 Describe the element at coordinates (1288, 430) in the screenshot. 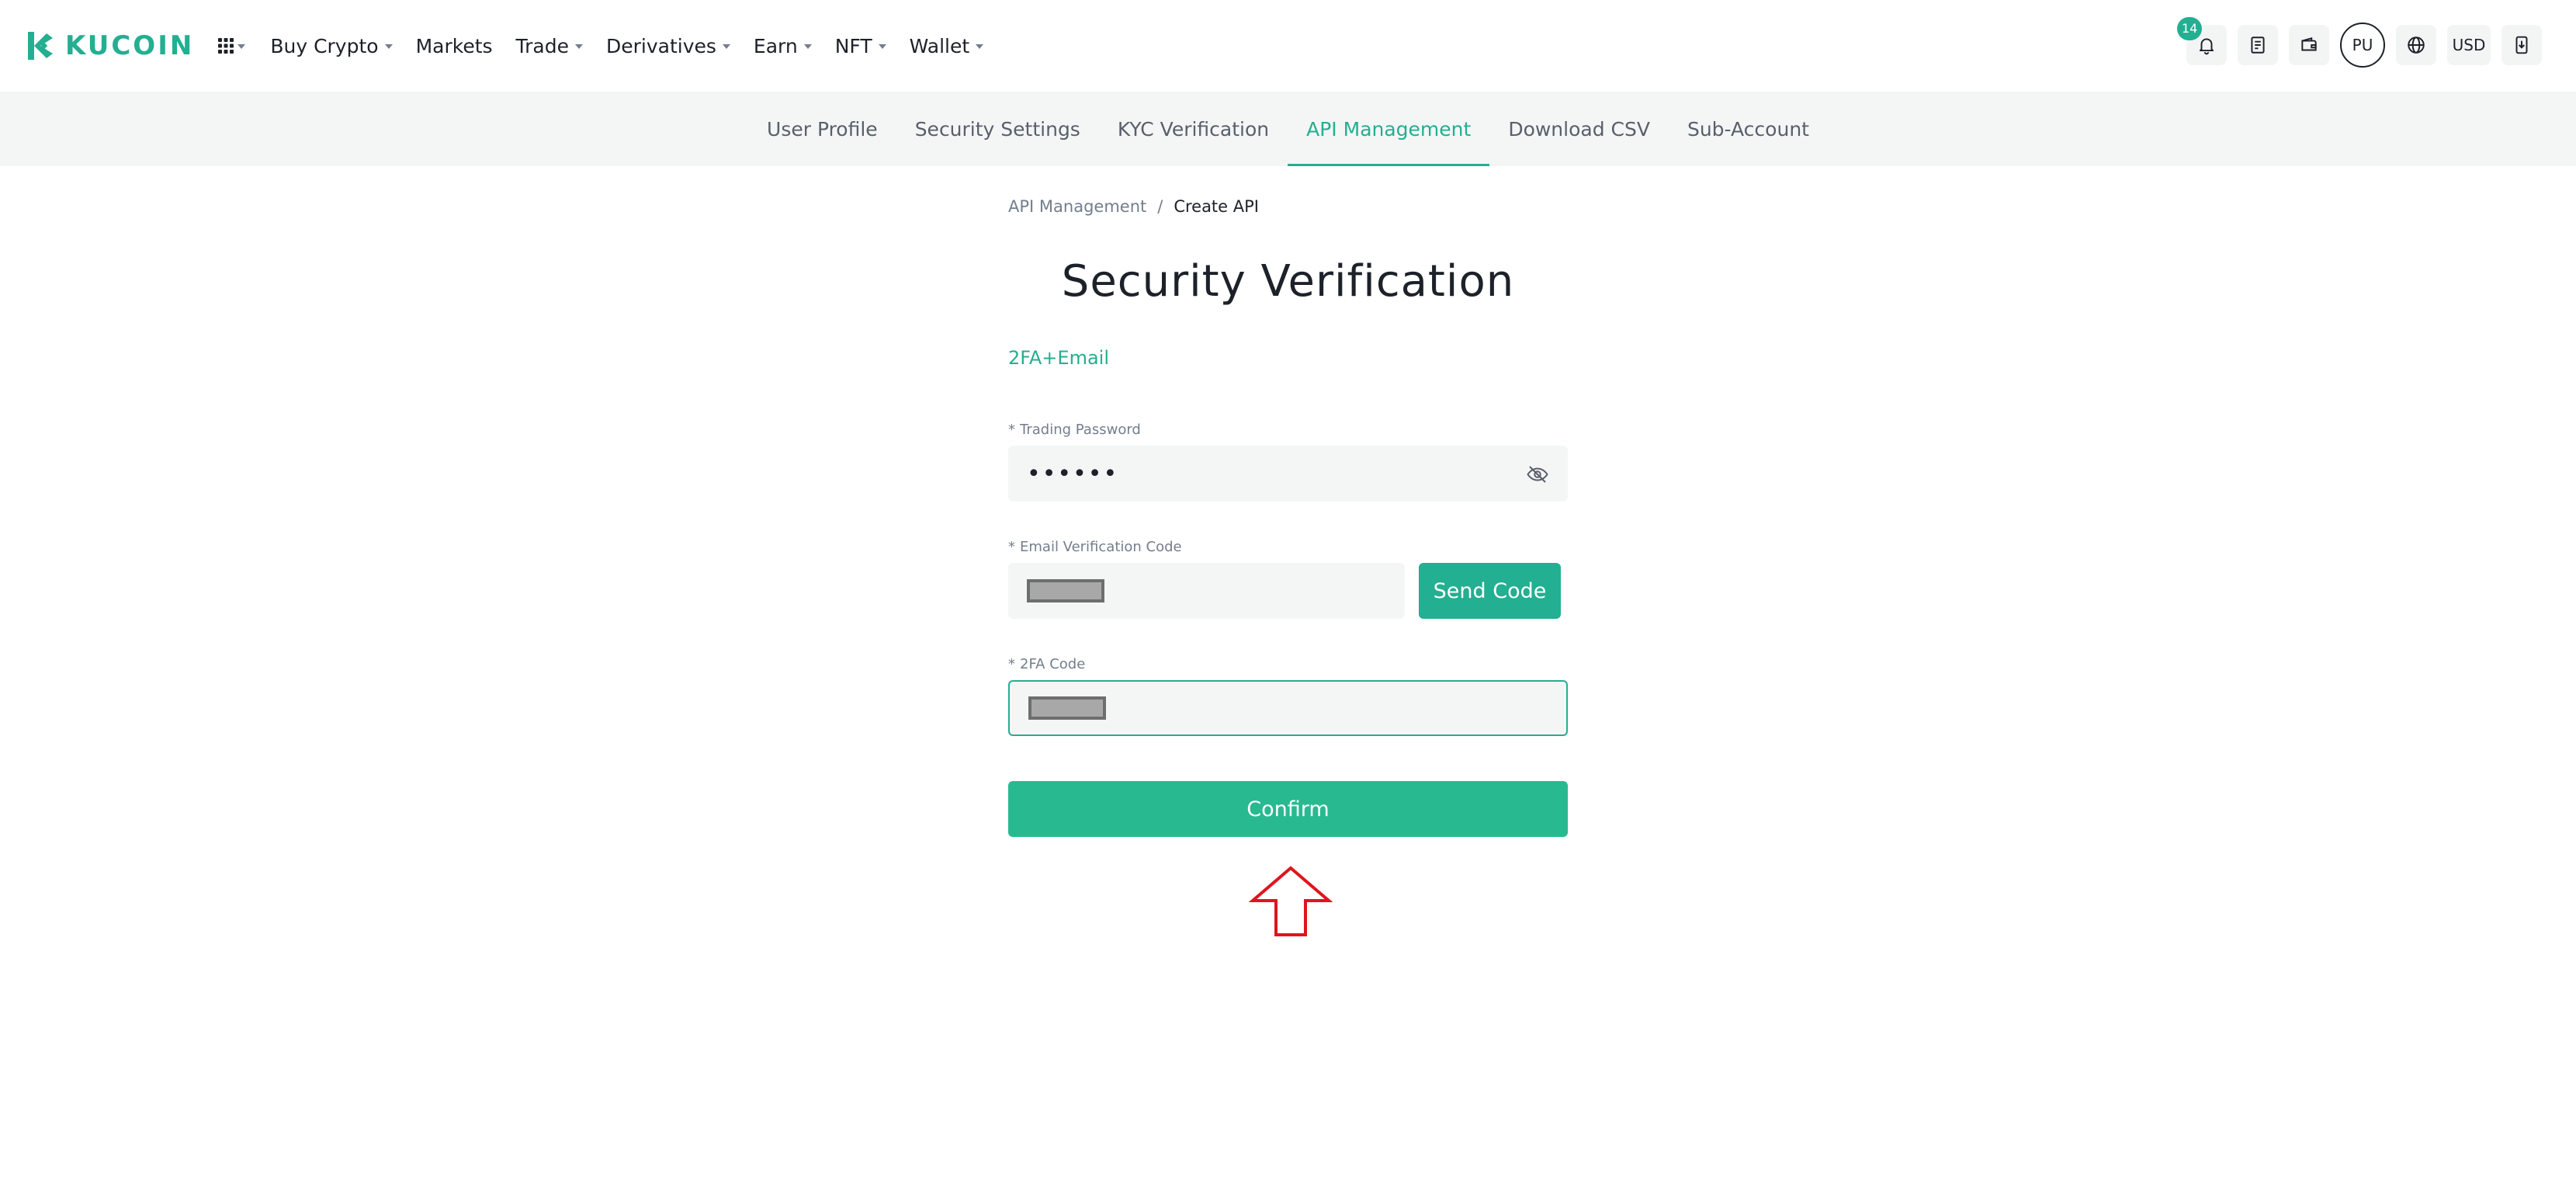

I see `trading-password-label: * Trading Password` at that location.